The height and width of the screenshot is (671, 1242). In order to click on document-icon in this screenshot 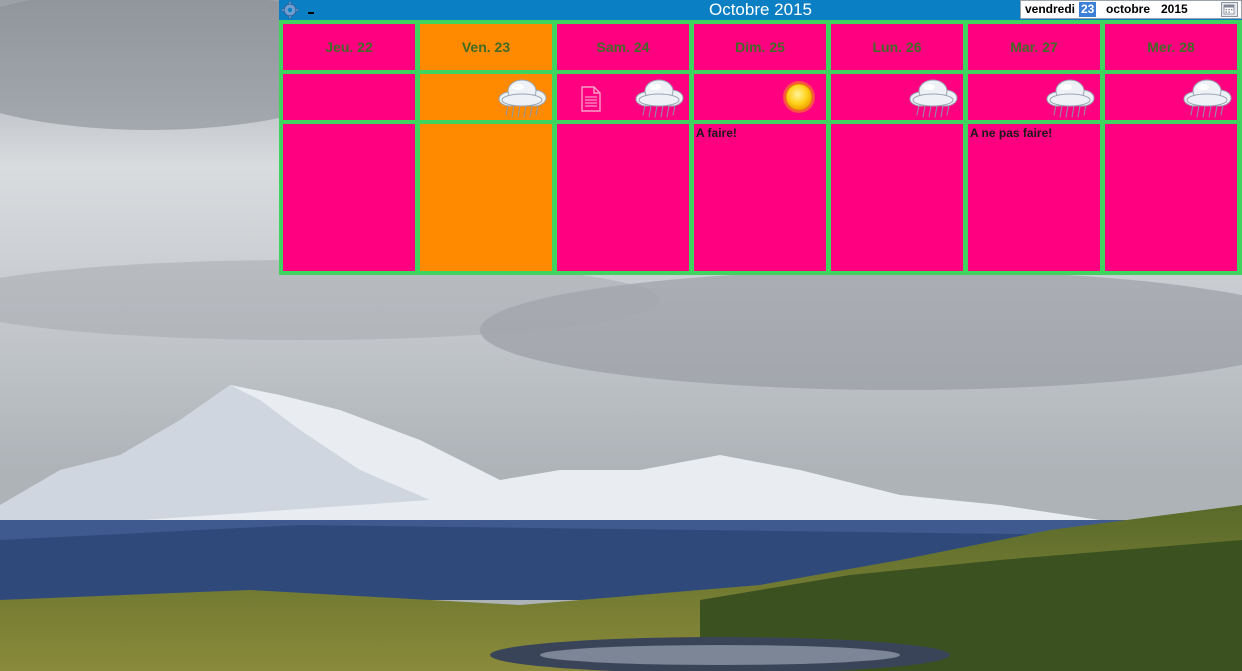, I will do `click(591, 99)`.